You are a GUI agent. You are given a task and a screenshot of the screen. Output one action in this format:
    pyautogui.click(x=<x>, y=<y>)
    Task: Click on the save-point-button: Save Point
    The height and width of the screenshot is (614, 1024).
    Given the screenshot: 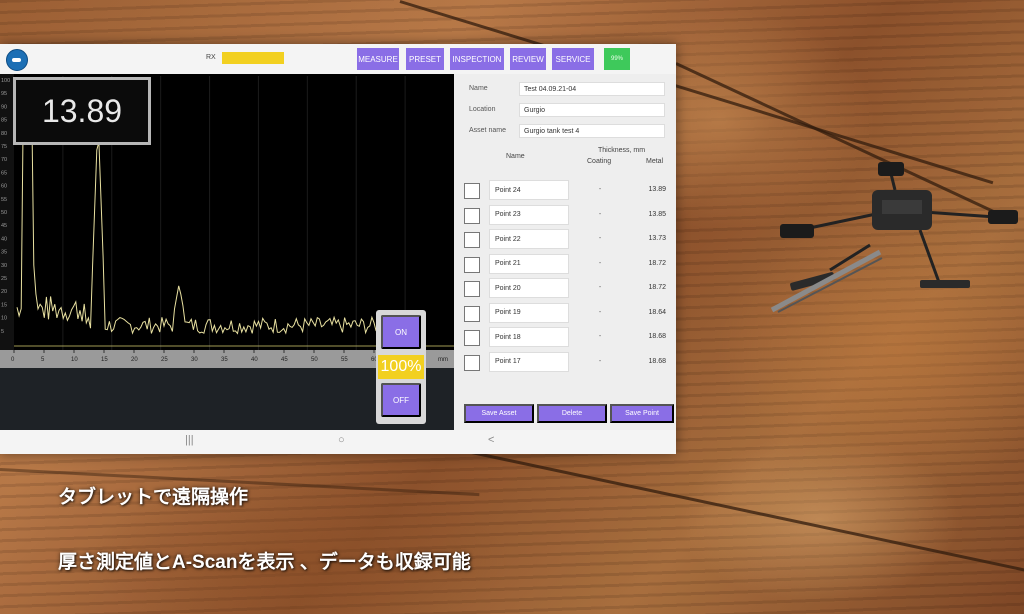 What is the action you would take?
    pyautogui.click(x=642, y=413)
    